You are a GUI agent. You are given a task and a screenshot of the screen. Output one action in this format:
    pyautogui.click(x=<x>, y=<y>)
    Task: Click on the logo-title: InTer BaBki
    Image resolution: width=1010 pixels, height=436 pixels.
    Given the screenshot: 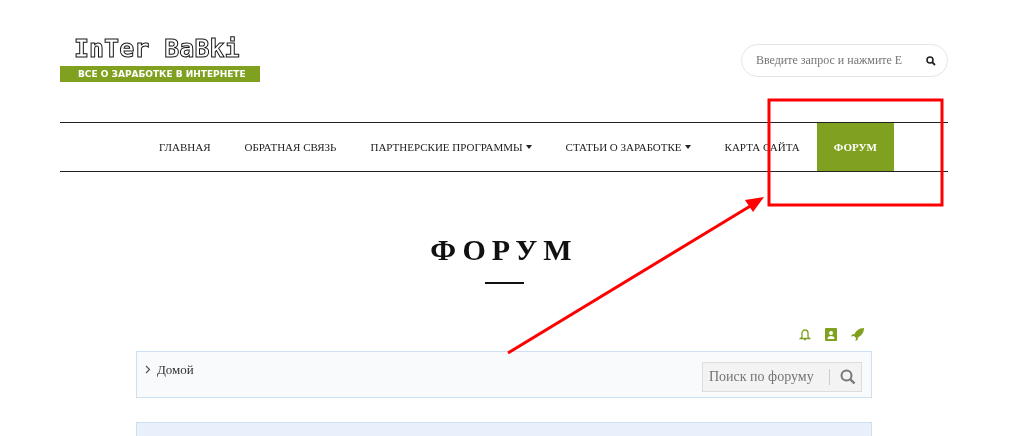 What is the action you would take?
    pyautogui.click(x=157, y=49)
    